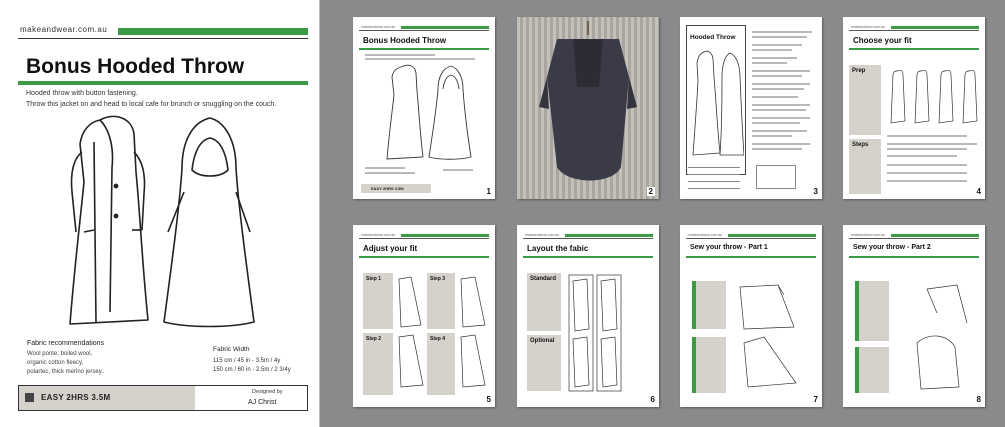 This screenshot has width=1005, height=427. What do you see at coordinates (213, 31) in the screenshot?
I see `header-green-bar` at bounding box center [213, 31].